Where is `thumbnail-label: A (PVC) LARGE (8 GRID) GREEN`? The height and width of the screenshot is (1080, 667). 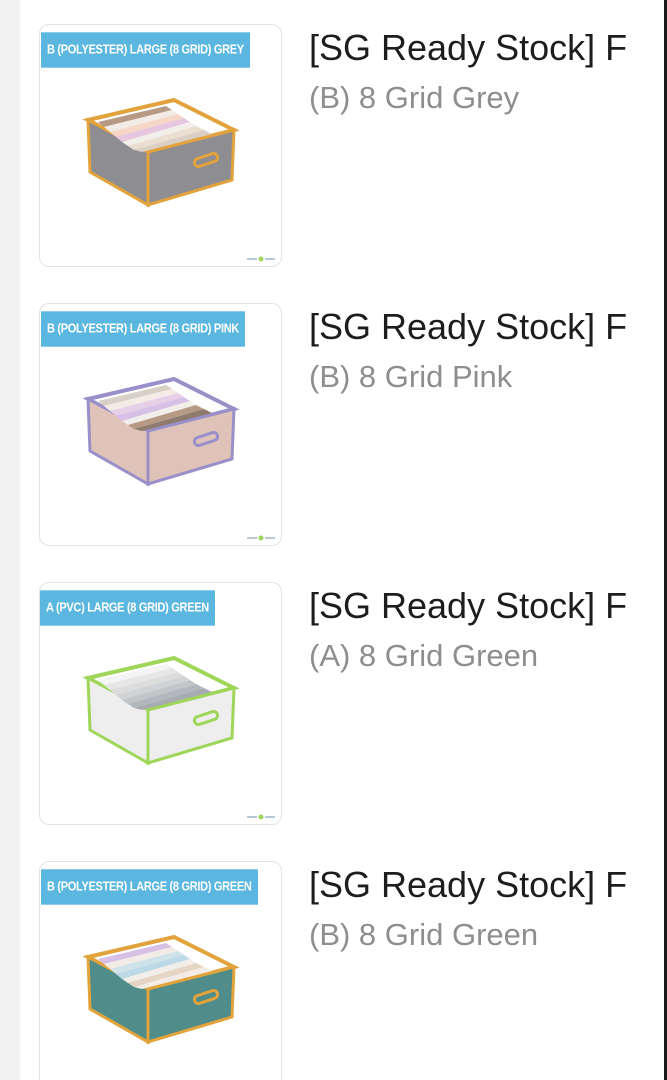 thumbnail-label: A (PVC) LARGE (8 GRID) GREEN is located at coordinates (127, 608).